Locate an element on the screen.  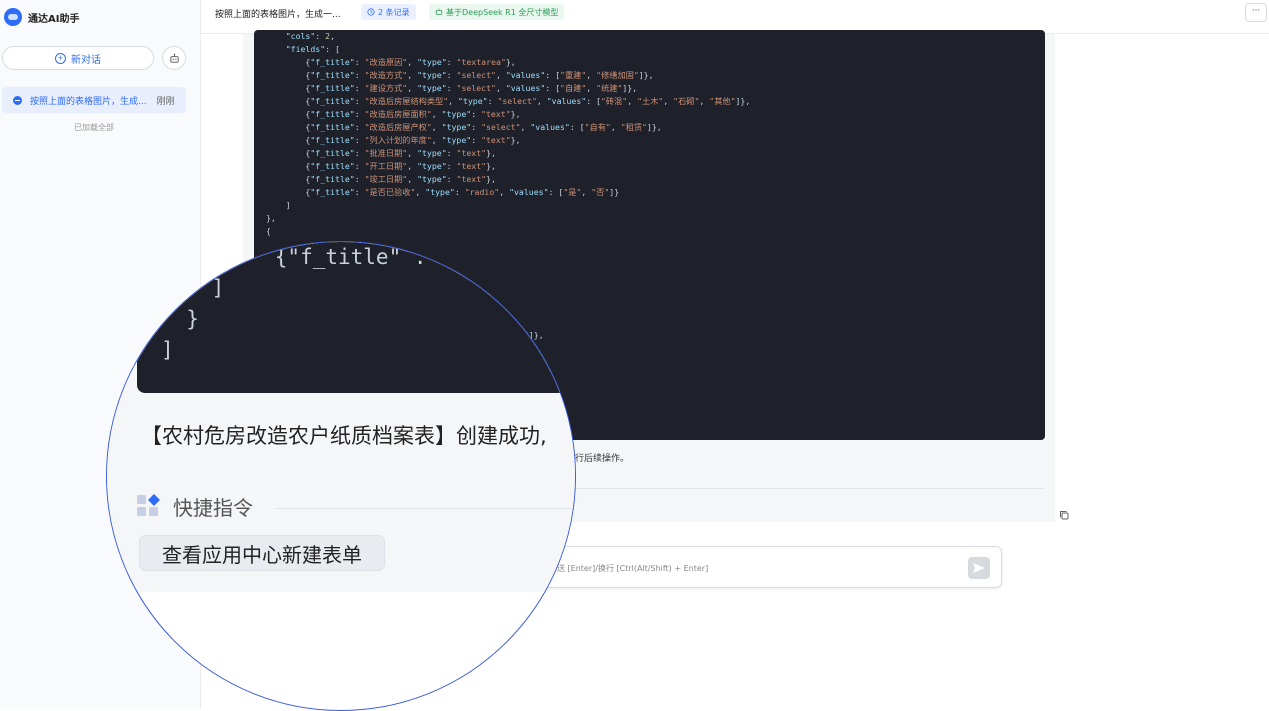
new-chat-button: + 新对话 is located at coordinates (78, 58).